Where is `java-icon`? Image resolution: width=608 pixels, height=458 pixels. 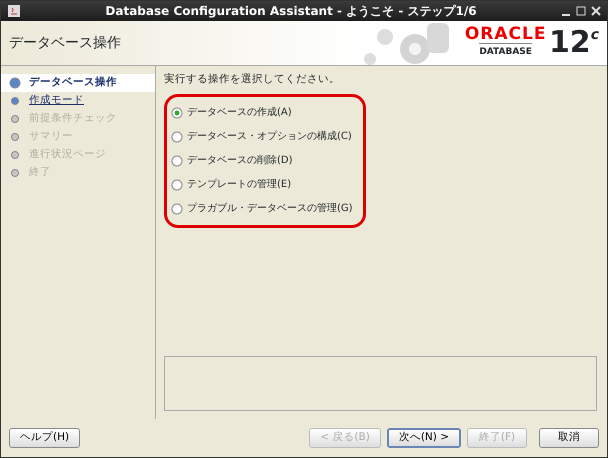 java-icon is located at coordinates (14, 11).